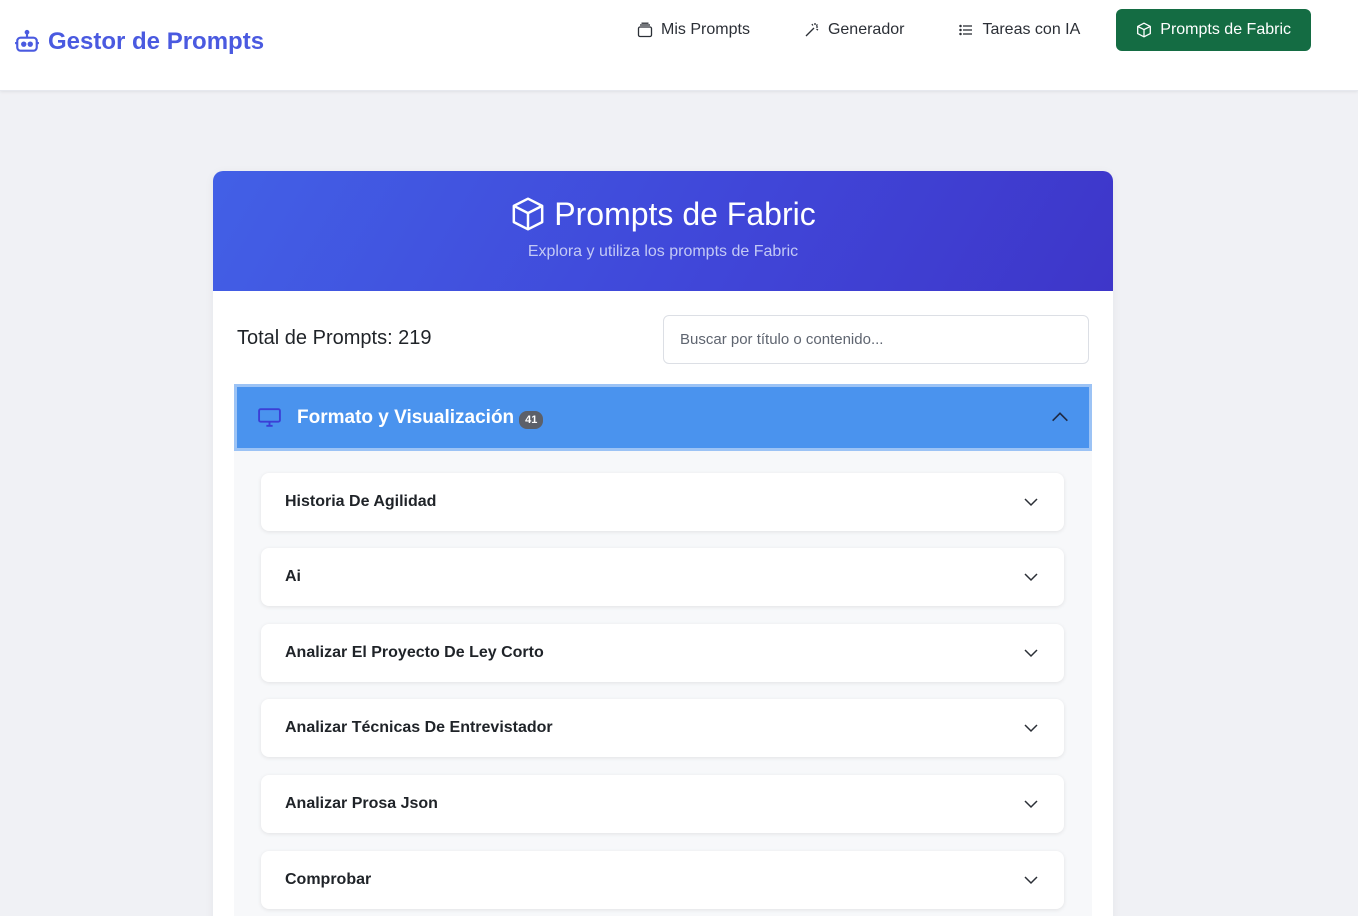 Image resolution: width=1358 pixels, height=916 pixels. What do you see at coordinates (328, 879) in the screenshot?
I see `prompt-item-label: Comprobar` at bounding box center [328, 879].